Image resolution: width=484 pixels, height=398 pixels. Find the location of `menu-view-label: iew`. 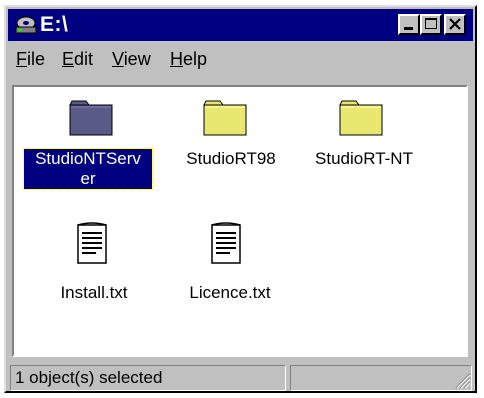

menu-view-label: iew is located at coordinates (137, 59).